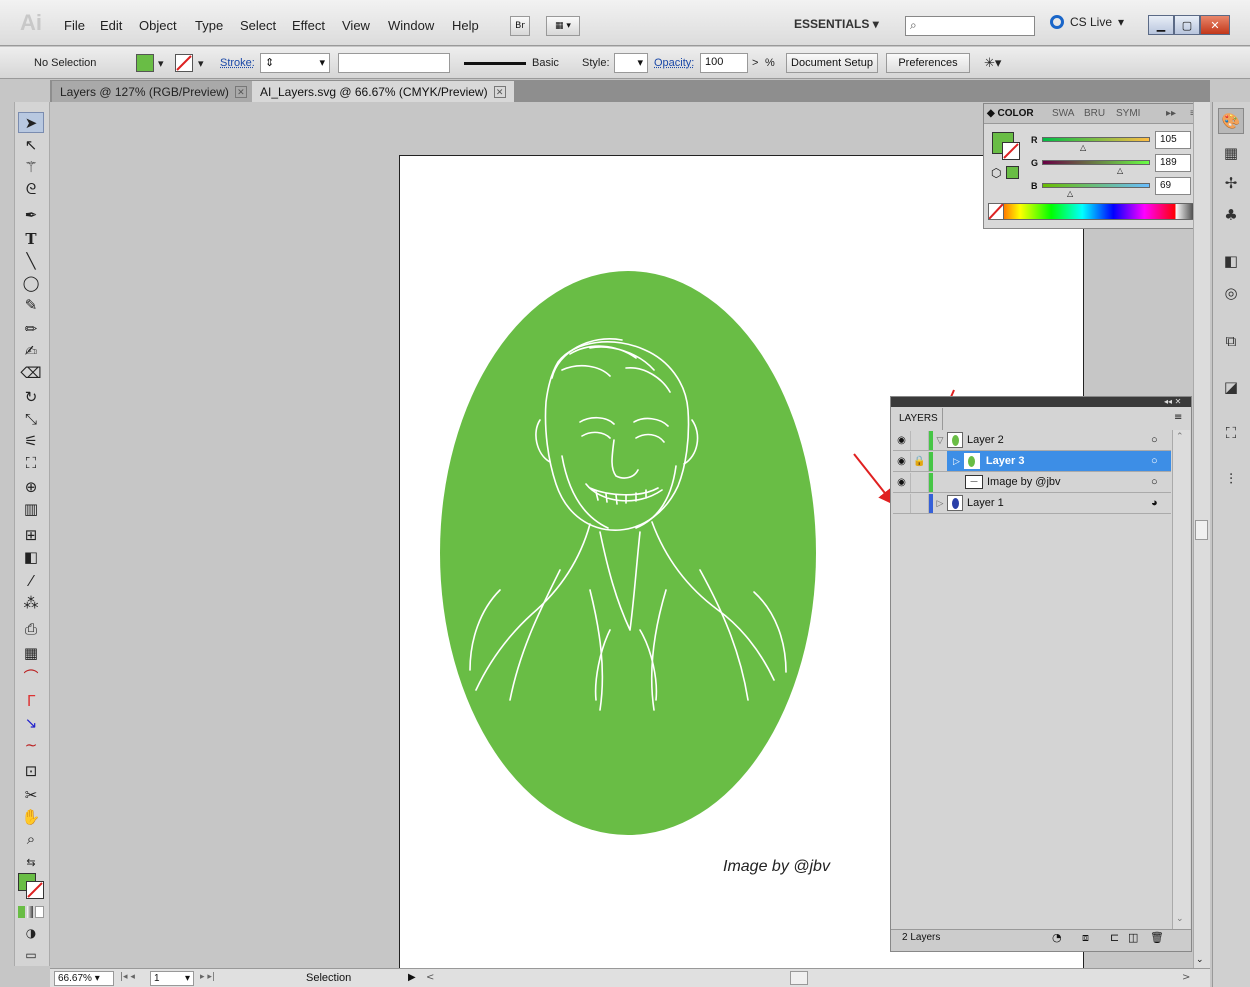 This screenshot has height=987, width=1250. What do you see at coordinates (31, 418) in the screenshot?
I see `scale-tool-icon: ⤡` at bounding box center [31, 418].